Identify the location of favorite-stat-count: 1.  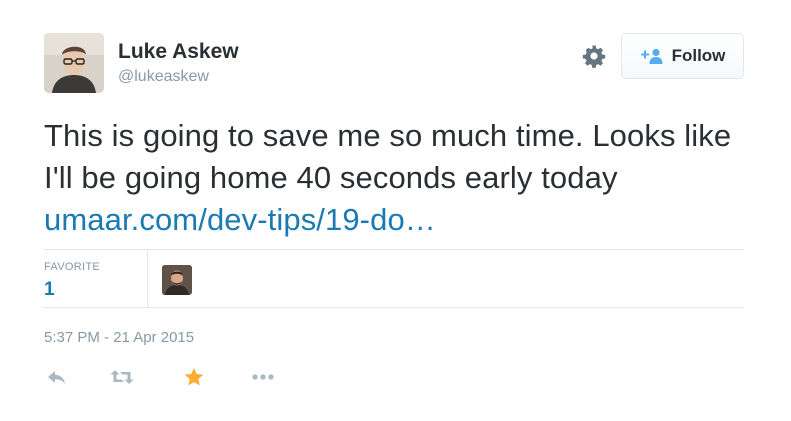
(49, 290).